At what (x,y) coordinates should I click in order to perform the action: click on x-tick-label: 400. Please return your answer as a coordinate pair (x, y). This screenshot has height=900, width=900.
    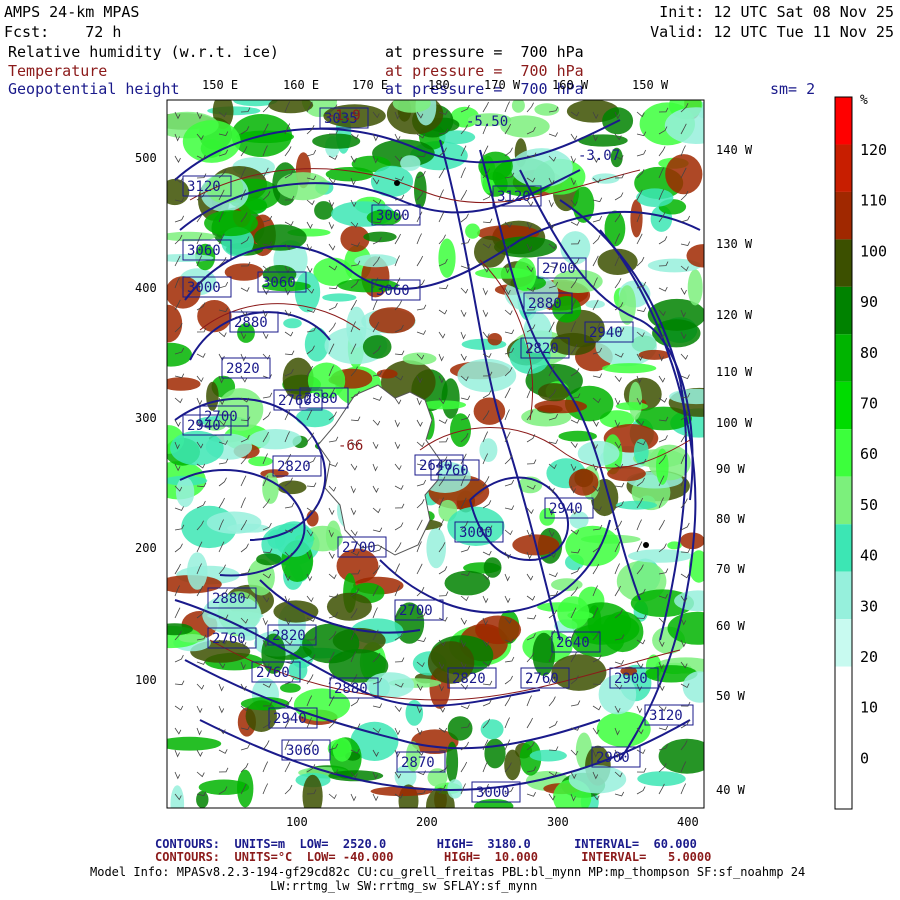
    Looking at the image, I should click on (688, 822).